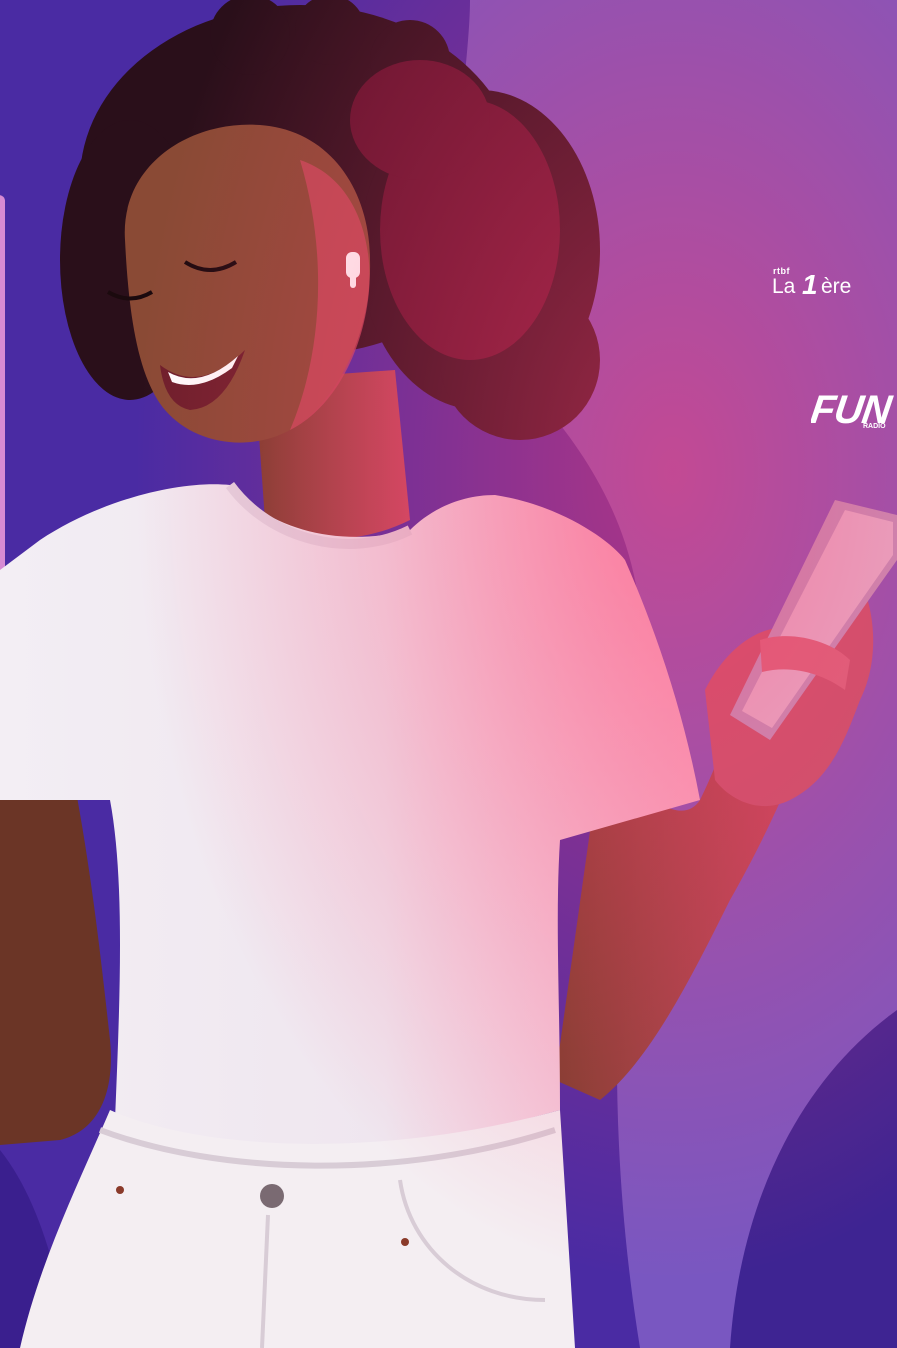  I want to click on radio-subtext: RADIO, so click(874, 426).